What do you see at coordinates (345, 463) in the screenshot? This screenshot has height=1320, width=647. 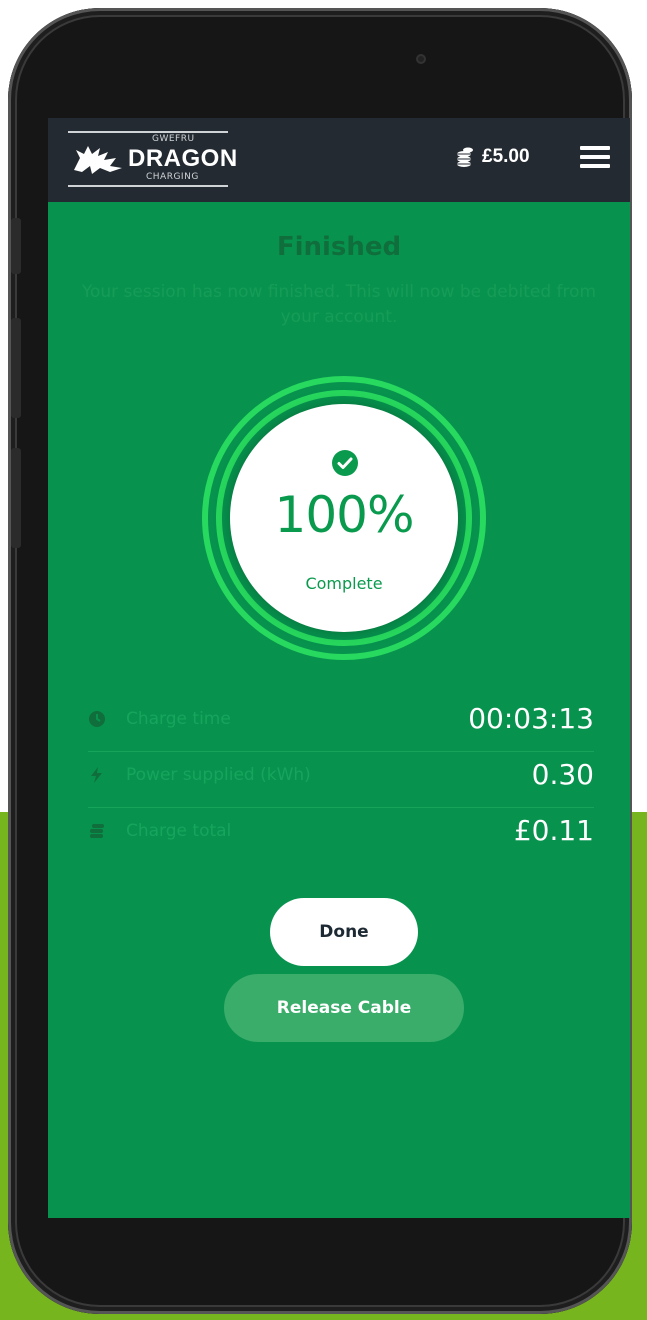 I see `check-circle-icon` at bounding box center [345, 463].